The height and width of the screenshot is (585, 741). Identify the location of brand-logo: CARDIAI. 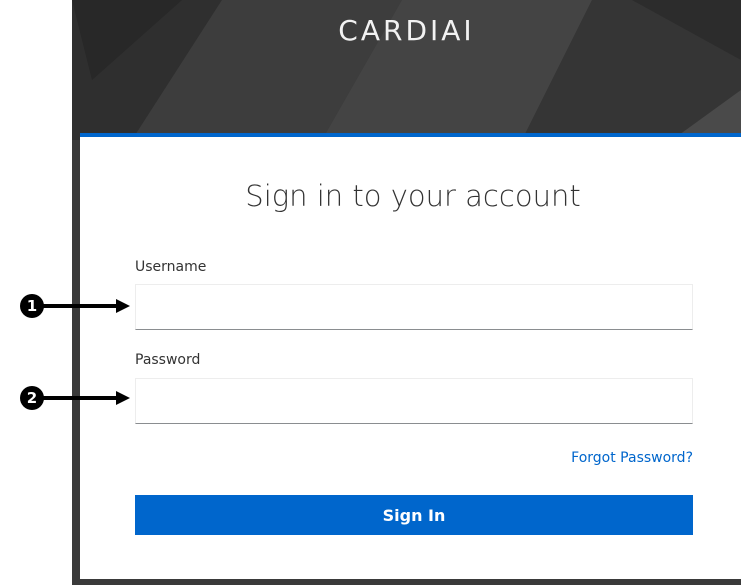
(406, 30).